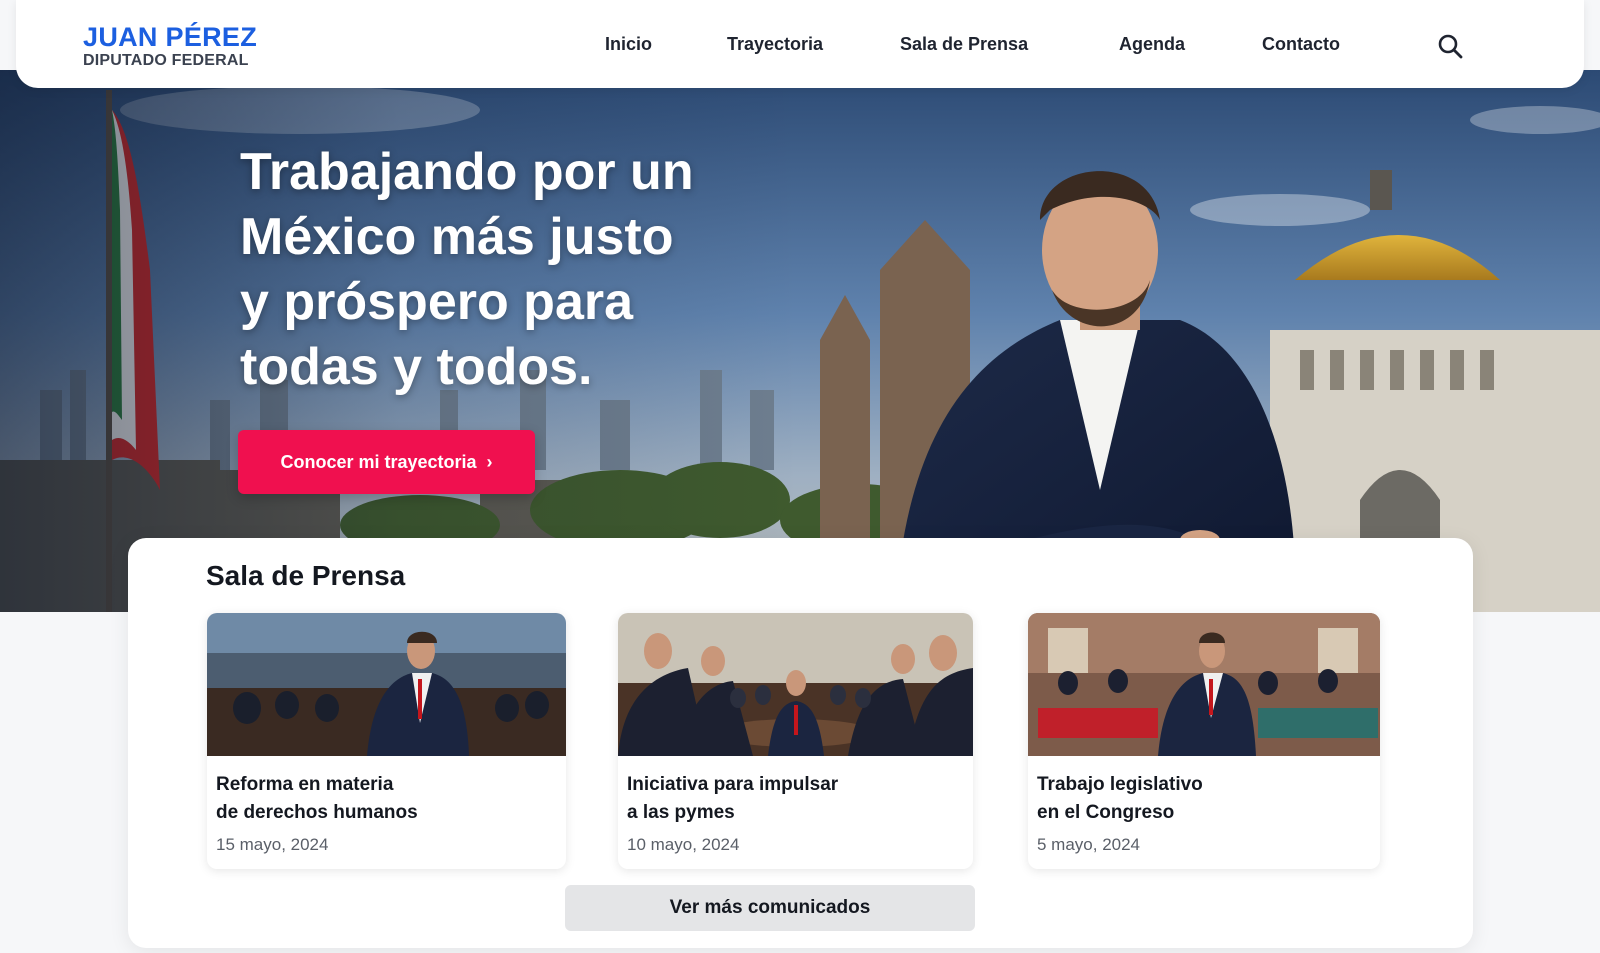 This screenshot has width=1600, height=953. I want to click on cta-conocer-trayectoria-button: Conocer mi trayectoria ›, so click(386, 462).